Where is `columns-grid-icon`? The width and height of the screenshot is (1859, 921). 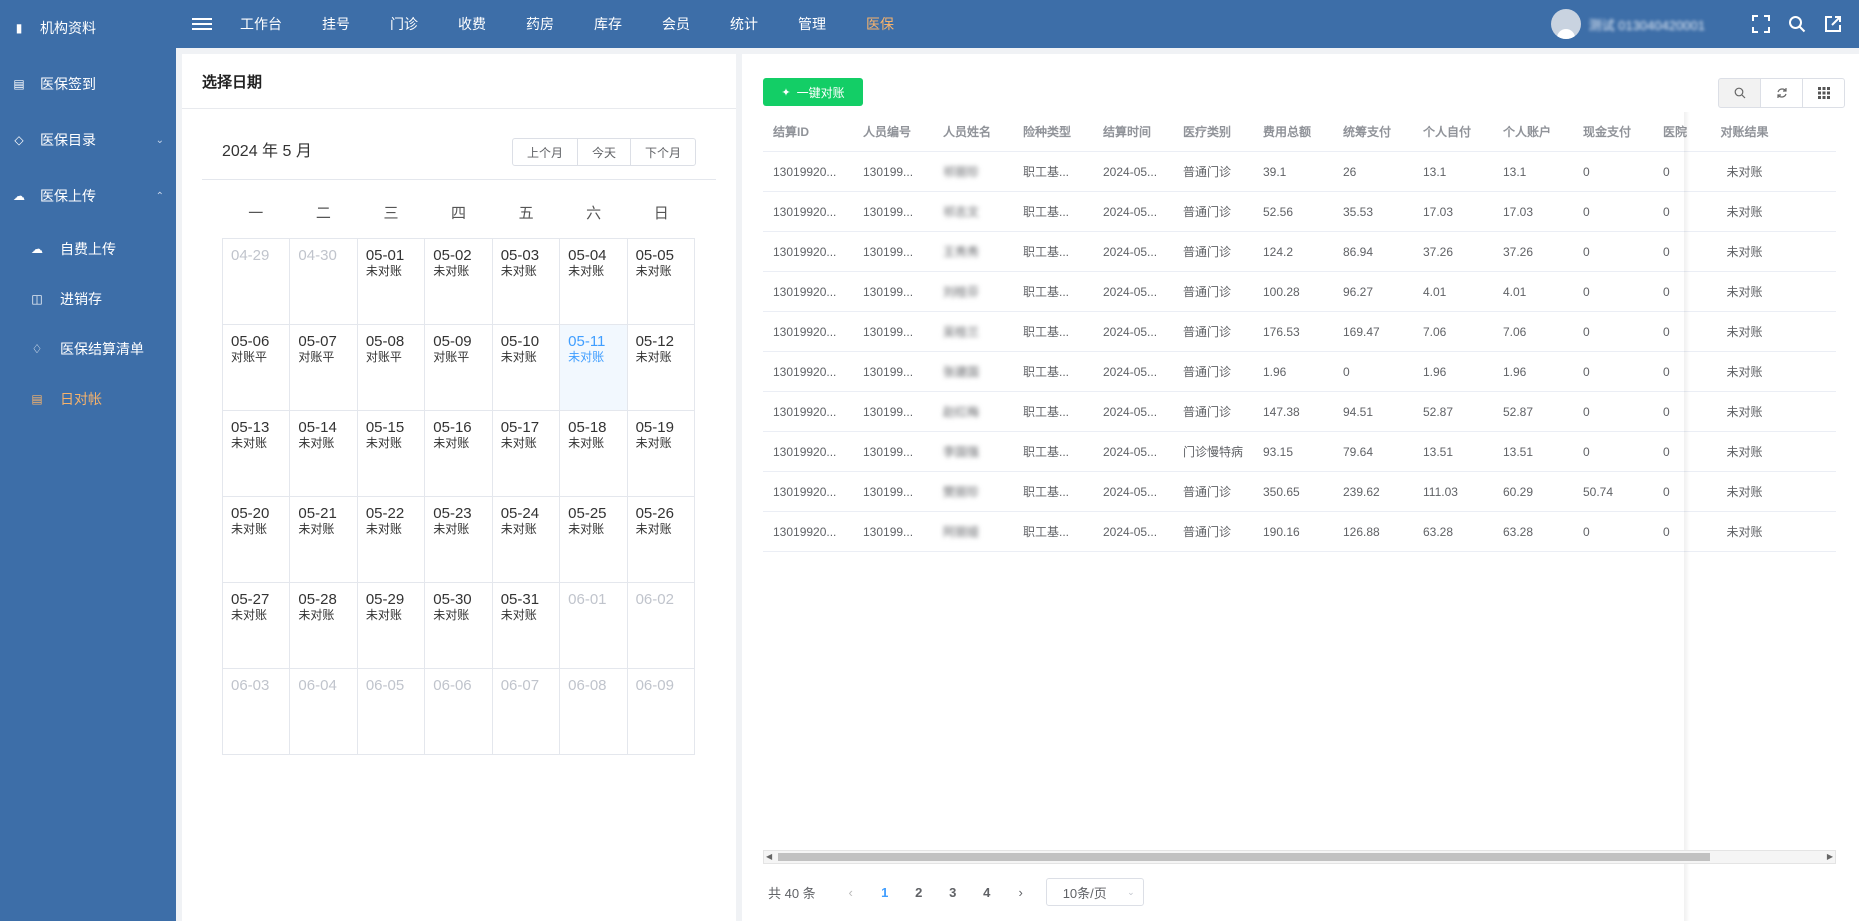
columns-grid-icon is located at coordinates (1823, 93).